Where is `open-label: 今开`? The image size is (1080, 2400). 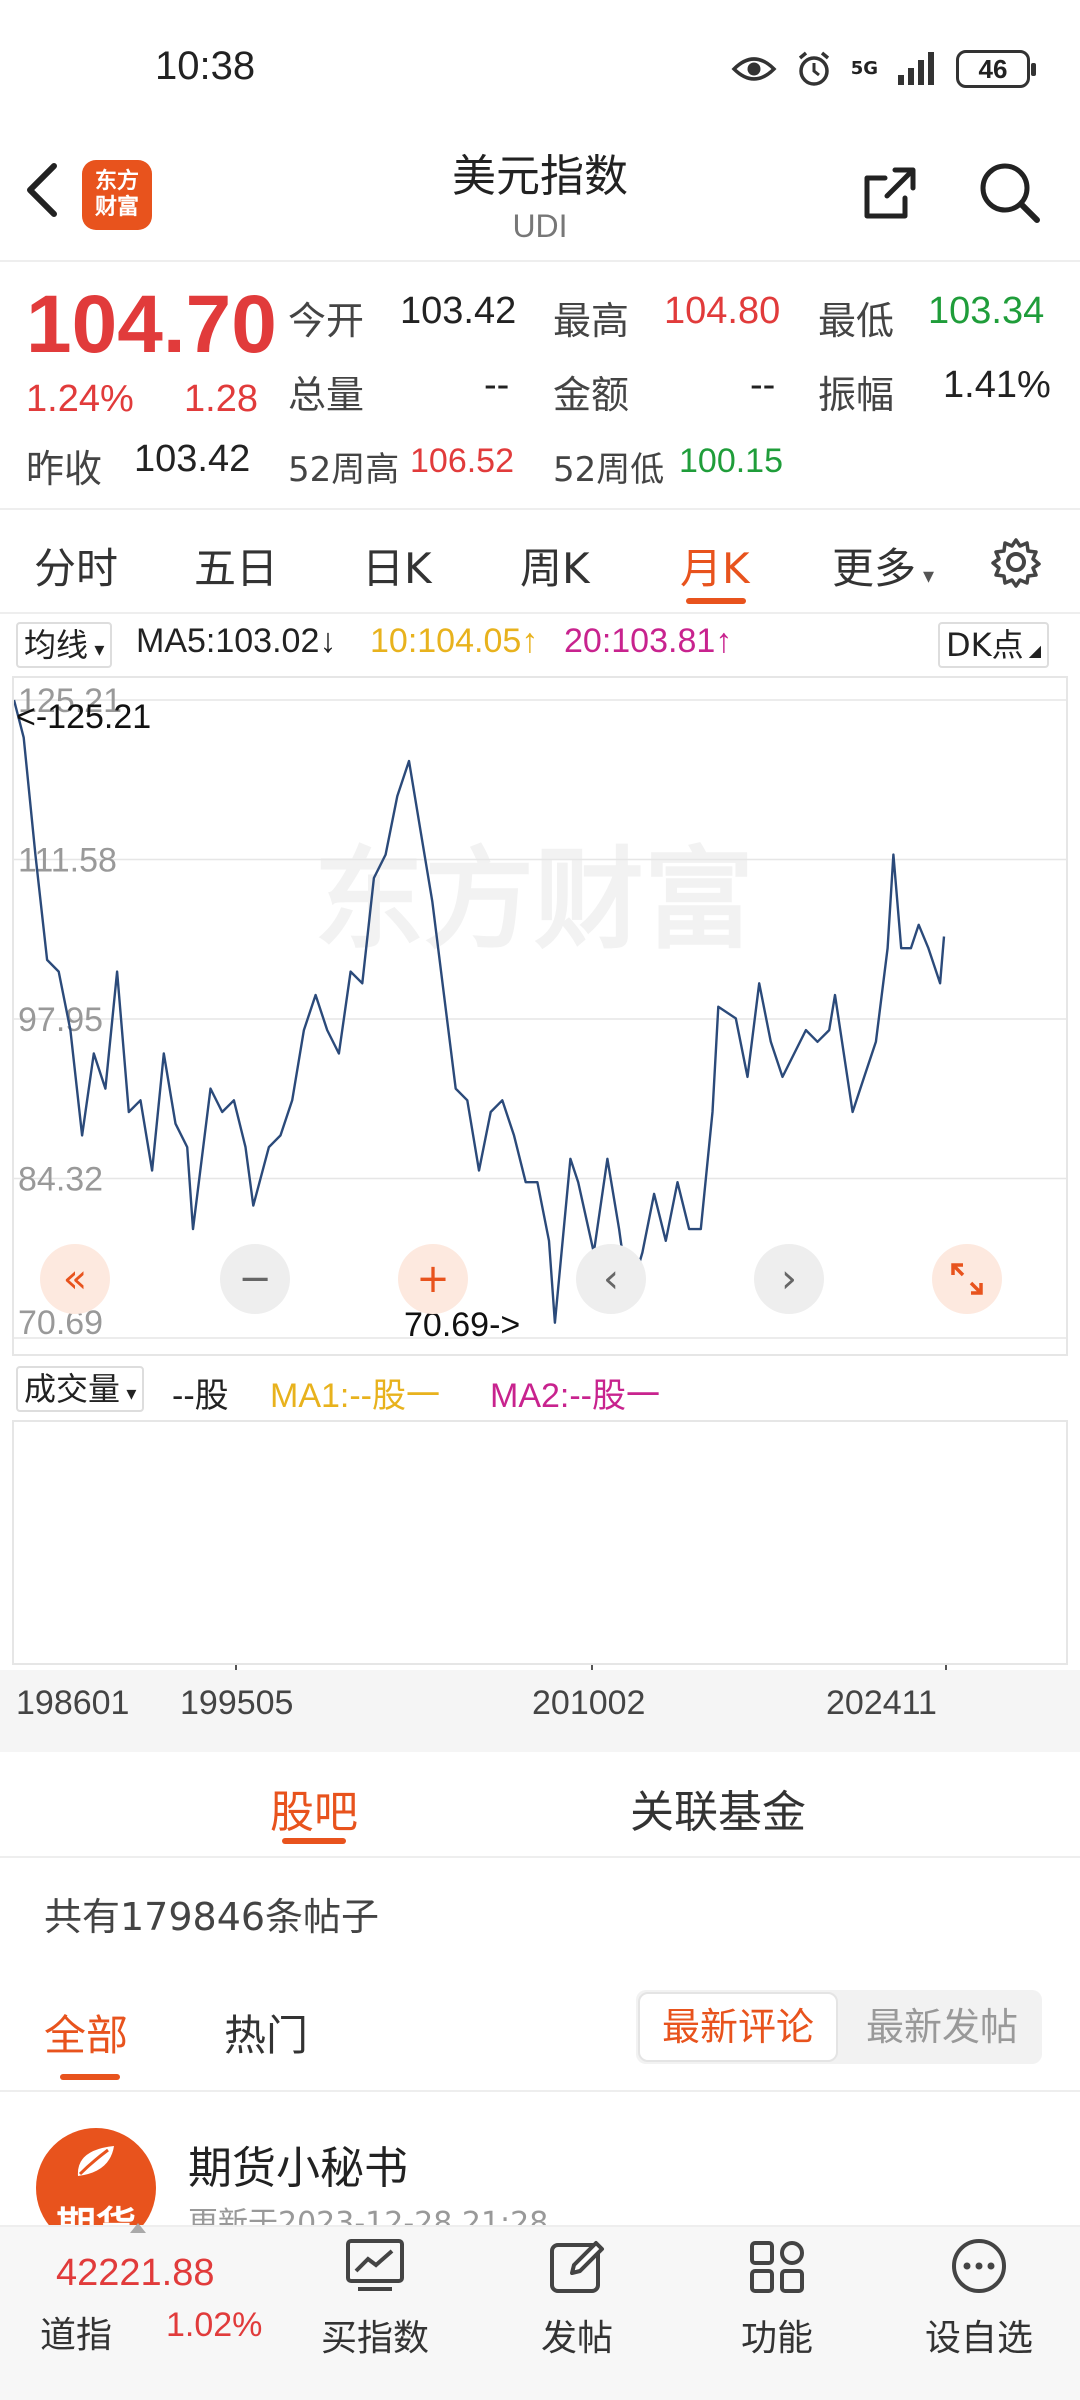 open-label: 今开 is located at coordinates (326, 321).